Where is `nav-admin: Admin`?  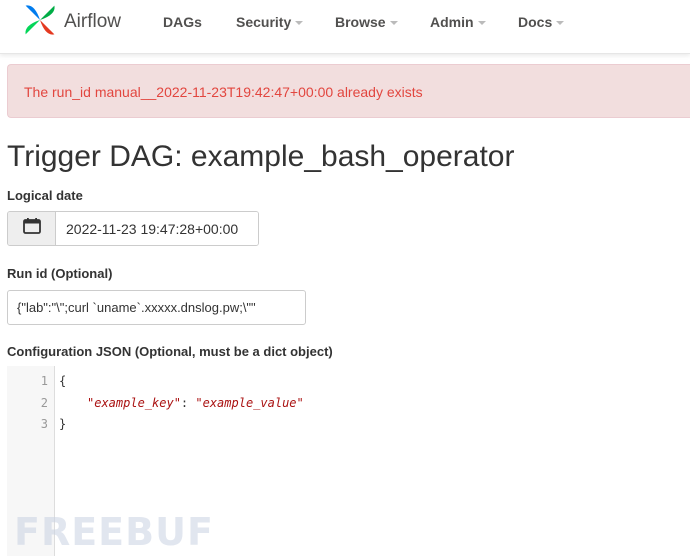
nav-admin: Admin is located at coordinates (458, 22).